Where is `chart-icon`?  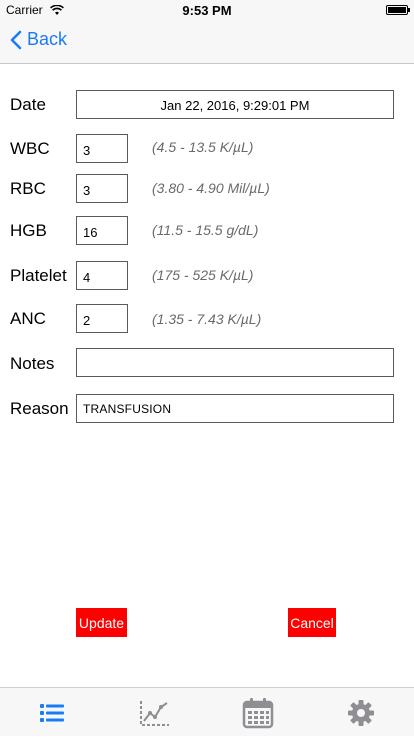
chart-icon is located at coordinates (154, 713).